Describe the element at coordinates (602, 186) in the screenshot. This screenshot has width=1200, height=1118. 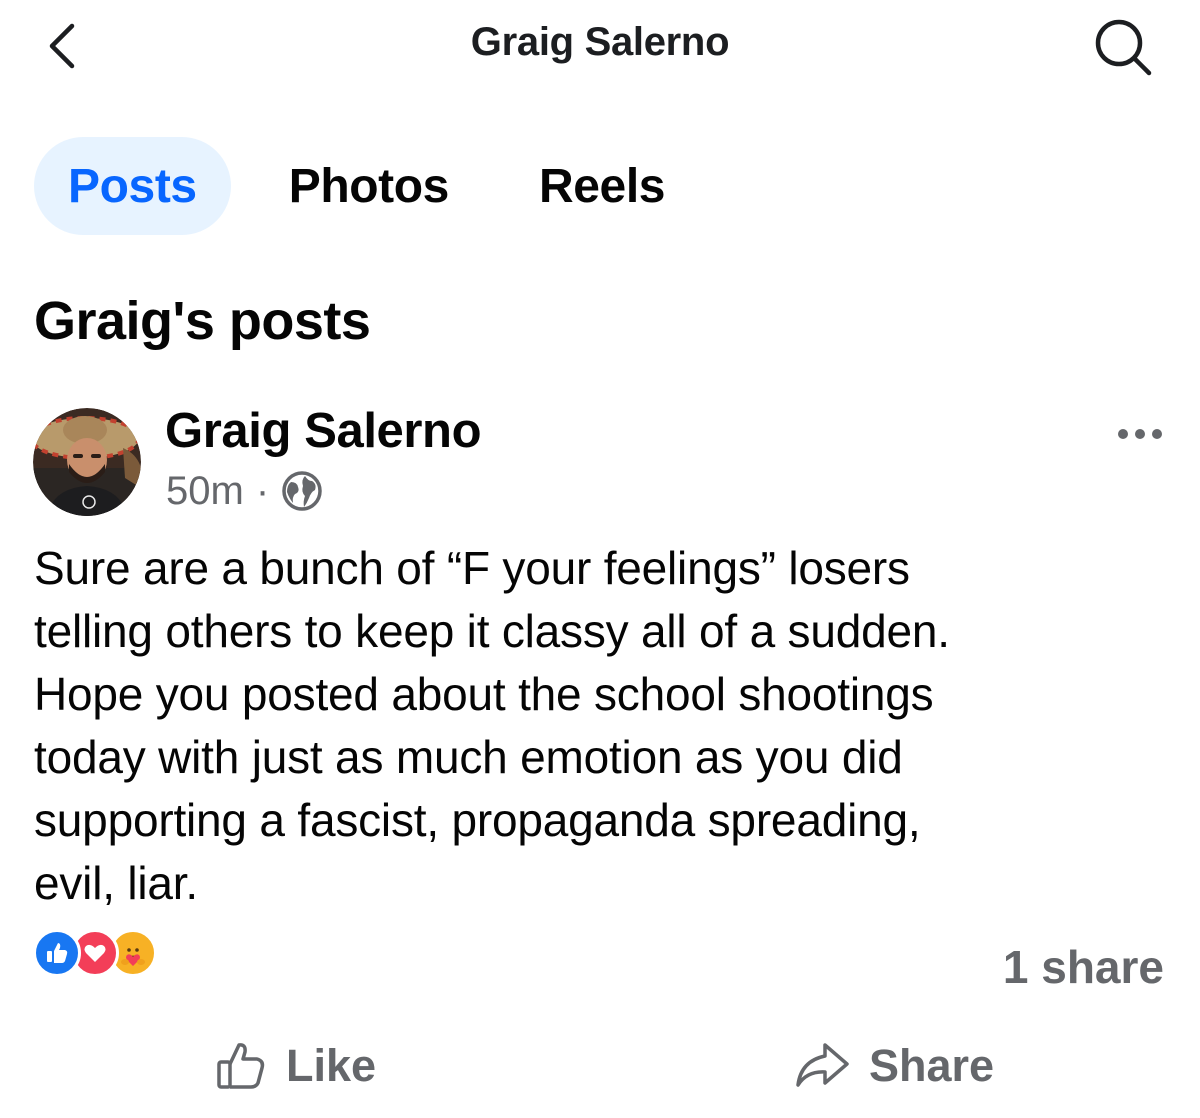
I see `tab-reels: Reels` at that location.